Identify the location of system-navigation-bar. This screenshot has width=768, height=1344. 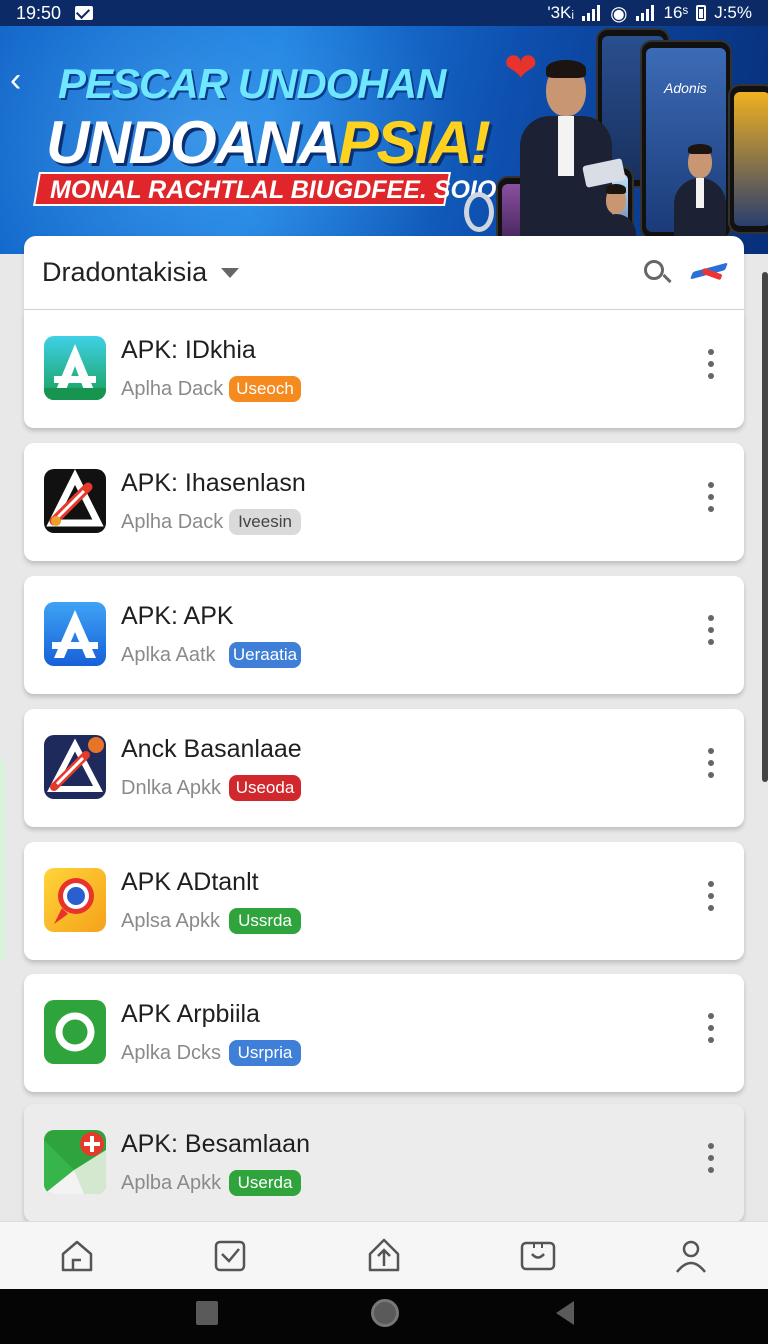
(384, 1316).